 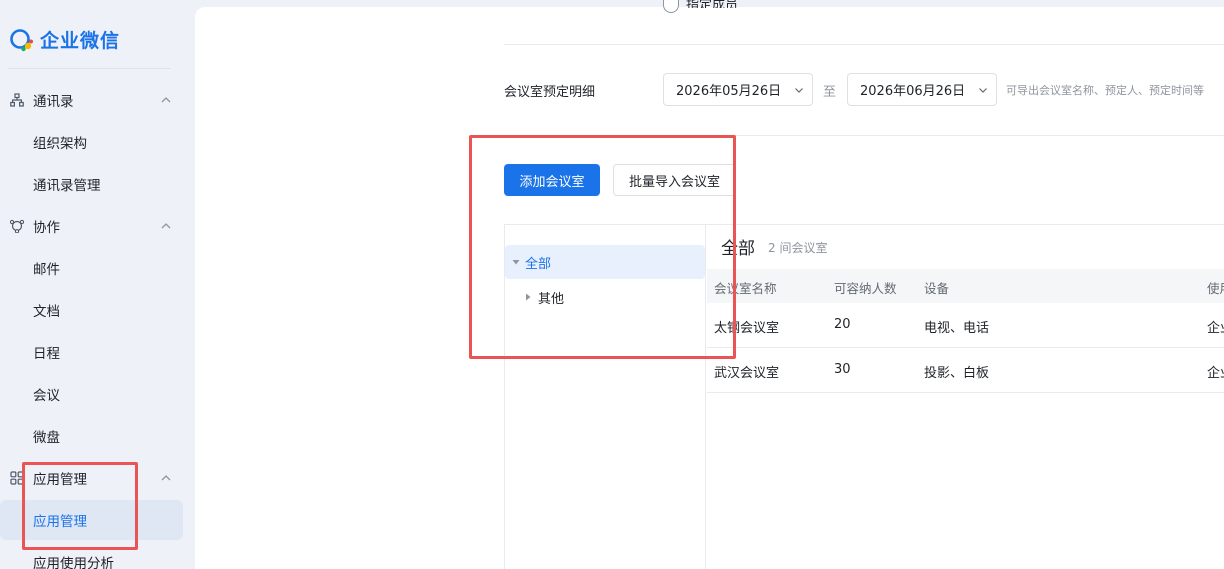 I want to click on sidebar-item-contacts-management: 通讯录管理, so click(x=91, y=184).